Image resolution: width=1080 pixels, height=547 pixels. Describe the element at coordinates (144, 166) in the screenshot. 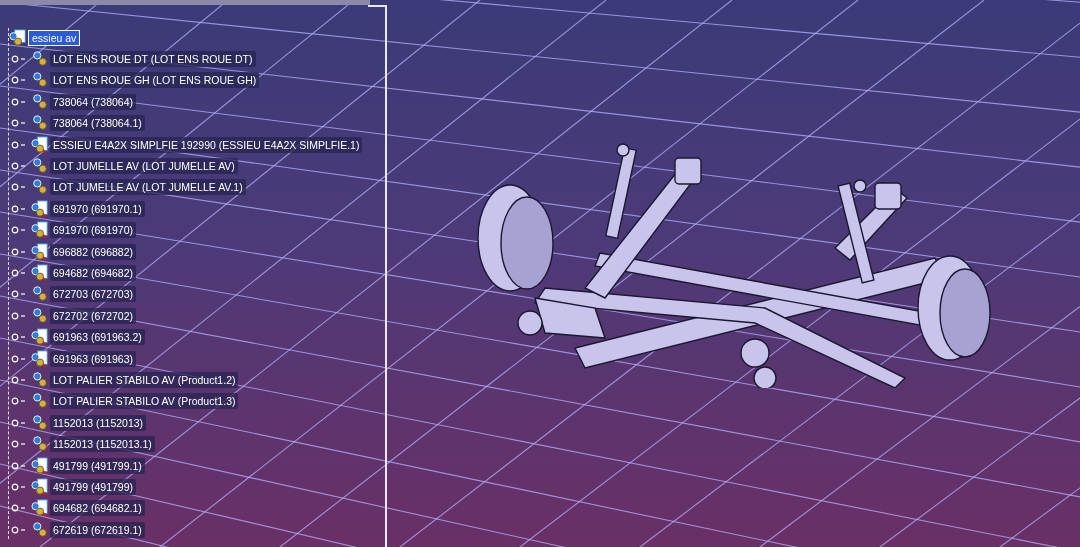

I see `tree-node-label: LOT JUMELLE AV (LOT JUMELLE AV)` at that location.